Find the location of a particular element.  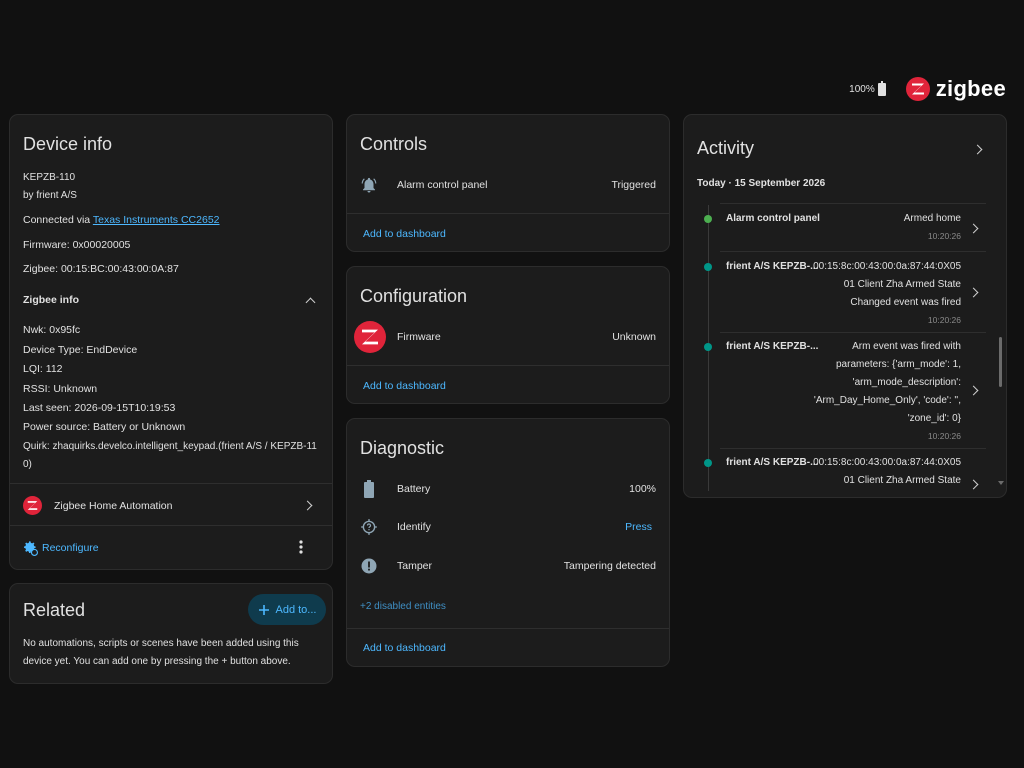

tamper-entity-name: Tamper is located at coordinates (414, 566).